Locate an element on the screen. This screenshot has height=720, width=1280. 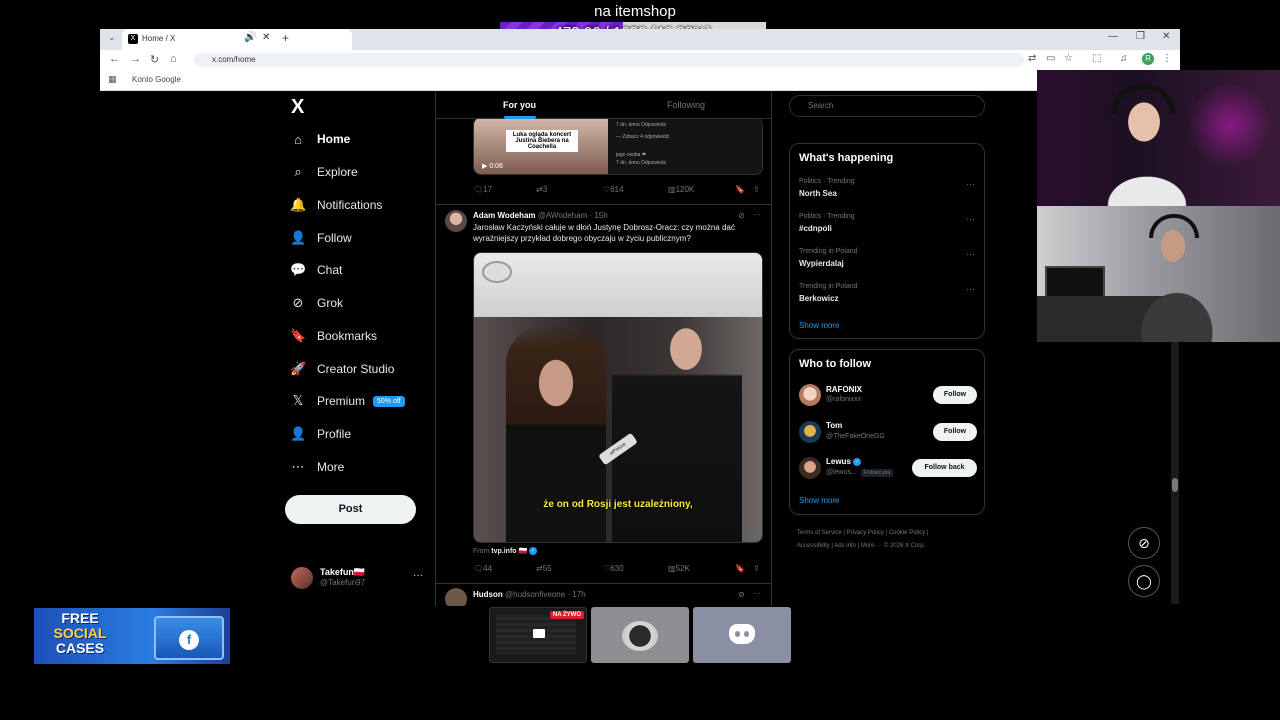
maximize-icon: ❐ is located at coordinates (1140, 36).